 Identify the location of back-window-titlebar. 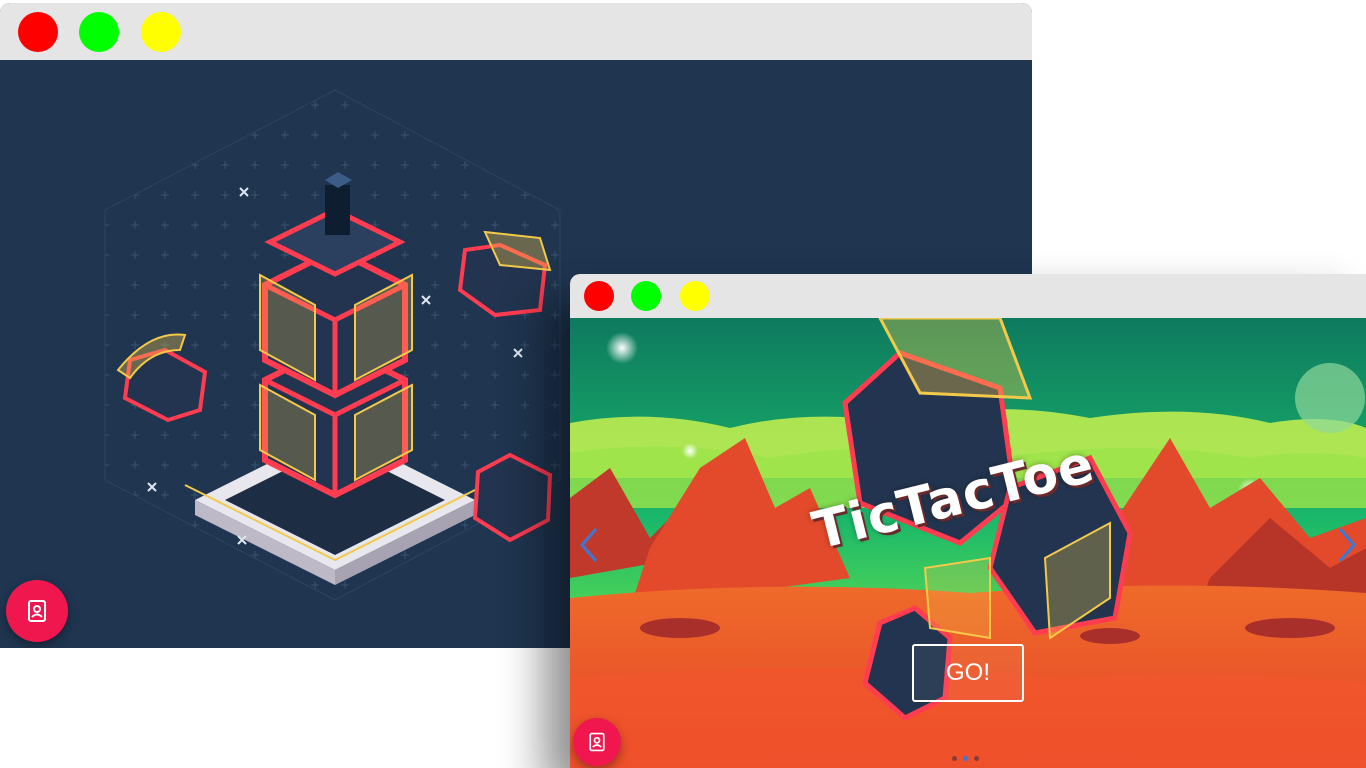
(516, 31).